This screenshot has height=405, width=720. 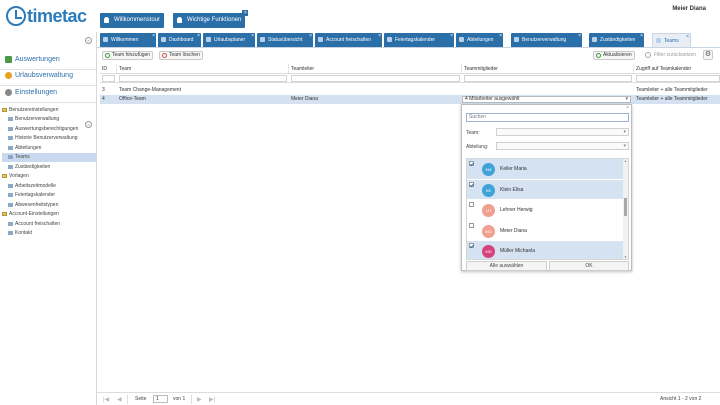 I want to click on filter-teamleiter-input, so click(x=375, y=78).